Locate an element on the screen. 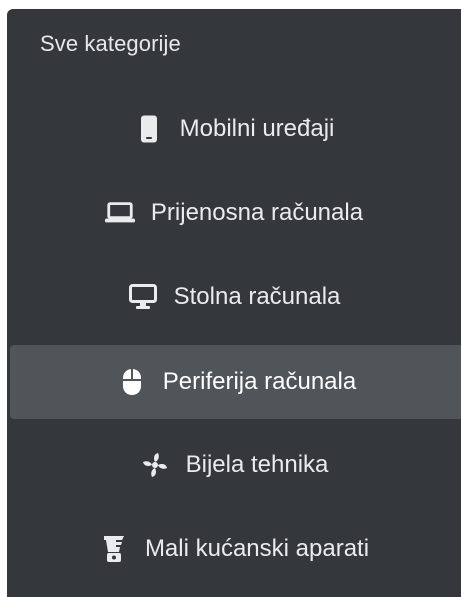  category-item-white-goods: Bijela tehnika is located at coordinates (234, 465).